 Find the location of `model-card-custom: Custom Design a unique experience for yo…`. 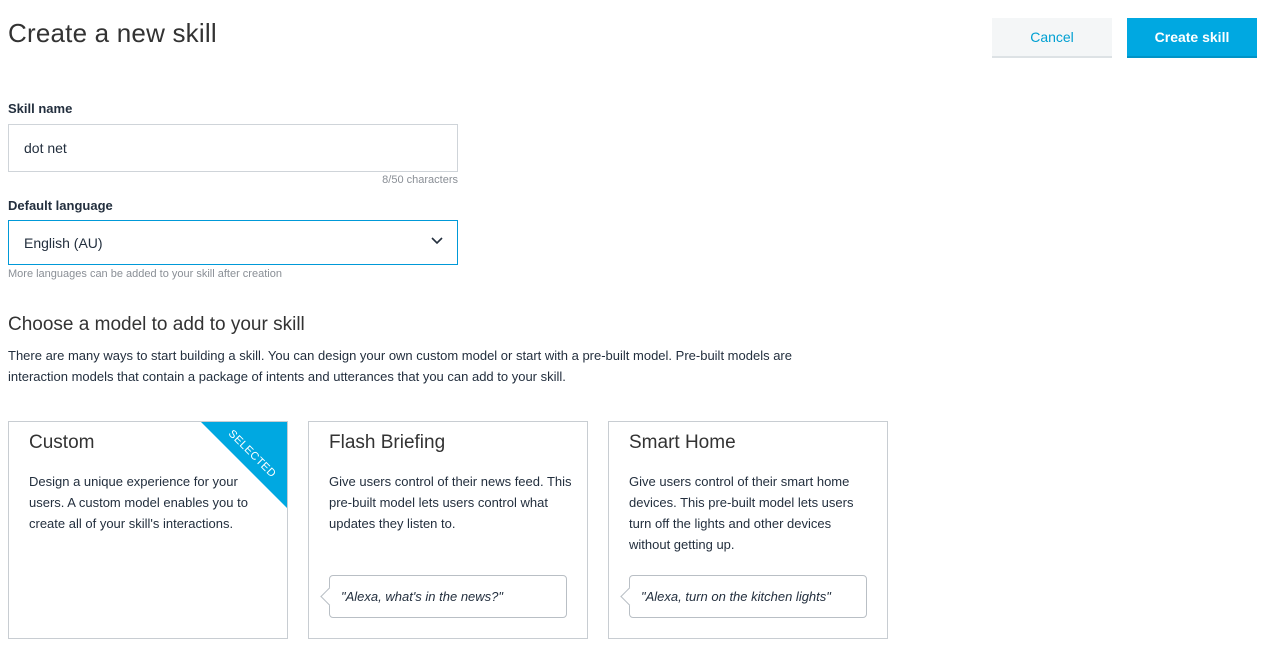

model-card-custom: Custom Design a unique experience for yo… is located at coordinates (148, 530).